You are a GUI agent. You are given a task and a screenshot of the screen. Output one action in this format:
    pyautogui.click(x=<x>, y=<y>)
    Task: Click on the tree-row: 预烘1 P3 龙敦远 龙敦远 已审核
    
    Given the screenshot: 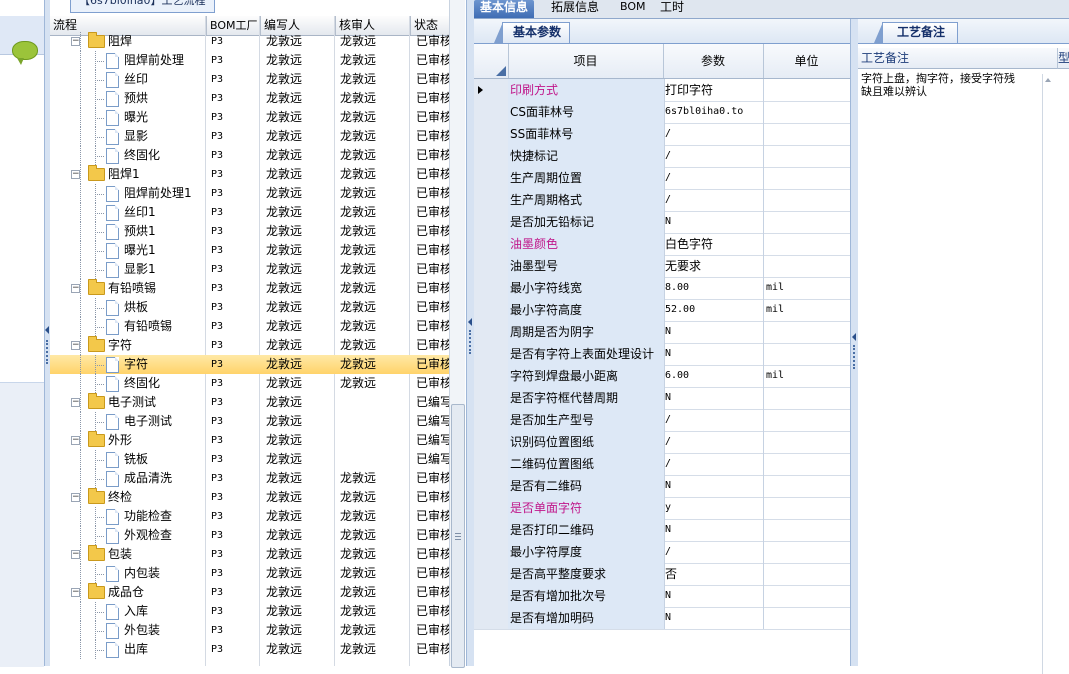 What is the action you would take?
    pyautogui.click(x=250, y=231)
    